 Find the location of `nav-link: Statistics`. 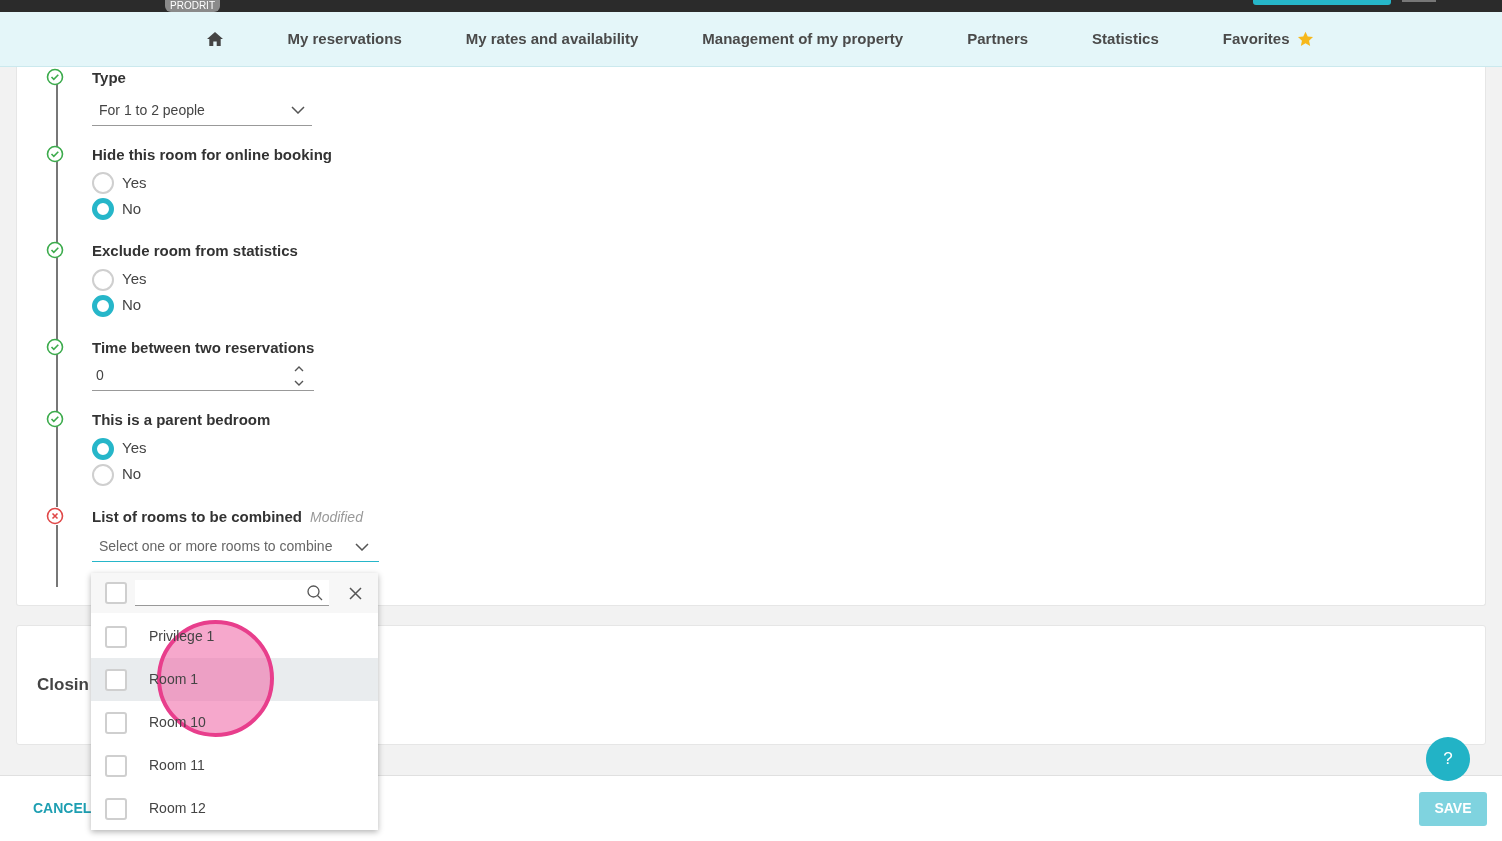

nav-link: Statistics is located at coordinates (1125, 39).